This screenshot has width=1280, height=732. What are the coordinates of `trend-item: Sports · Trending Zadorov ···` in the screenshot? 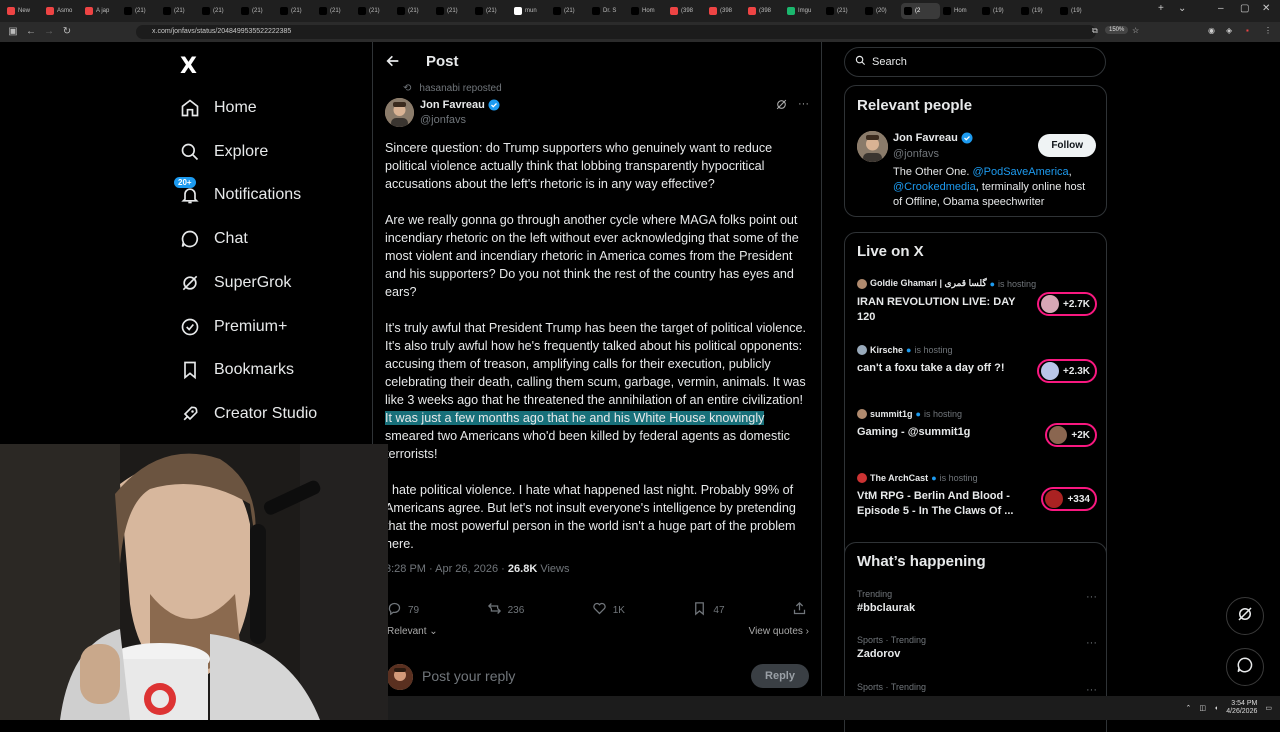 It's located at (977, 647).